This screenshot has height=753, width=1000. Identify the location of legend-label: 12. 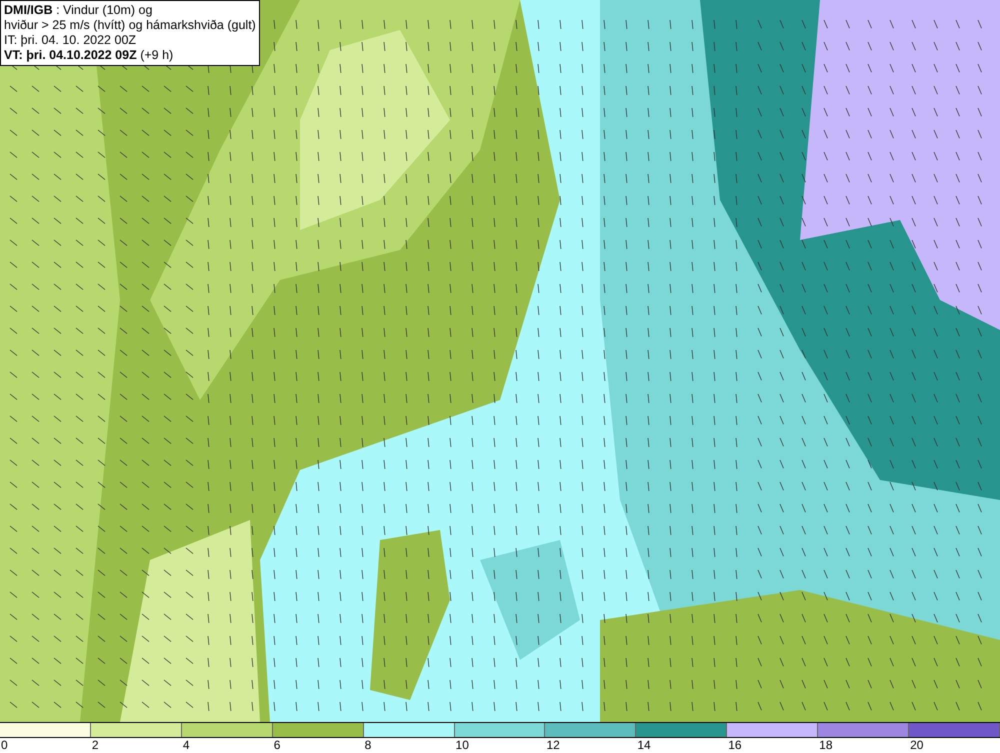
(553, 745).